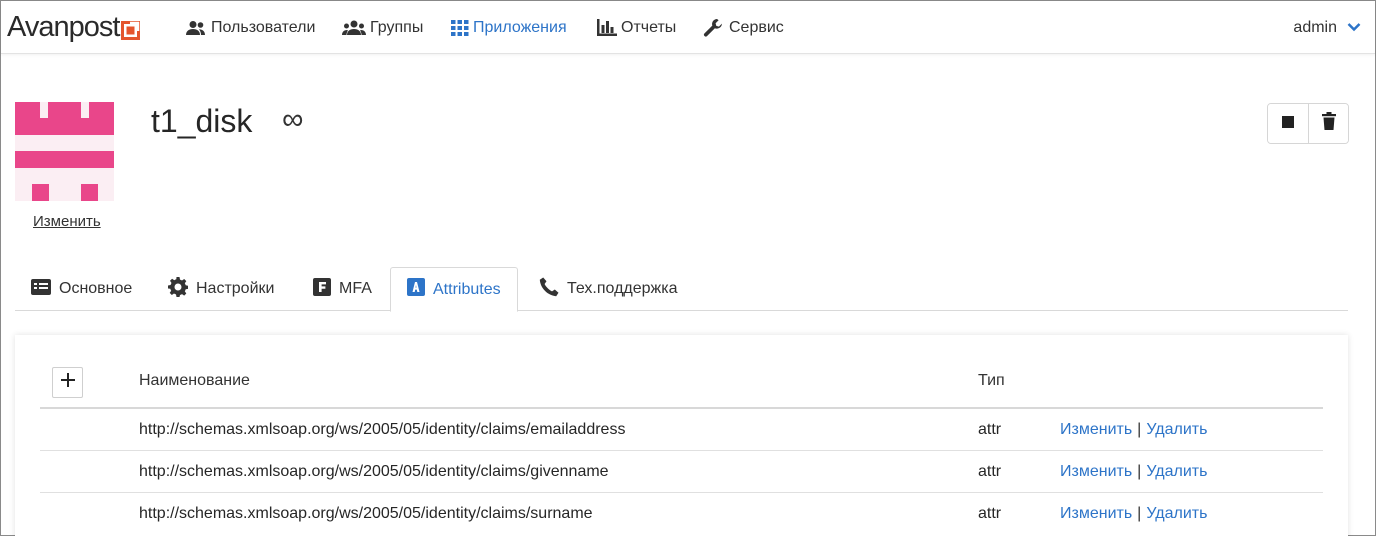 This screenshot has width=1376, height=536. What do you see at coordinates (263, 27) in the screenshot?
I see `nav-users-label: Пользователи` at bounding box center [263, 27].